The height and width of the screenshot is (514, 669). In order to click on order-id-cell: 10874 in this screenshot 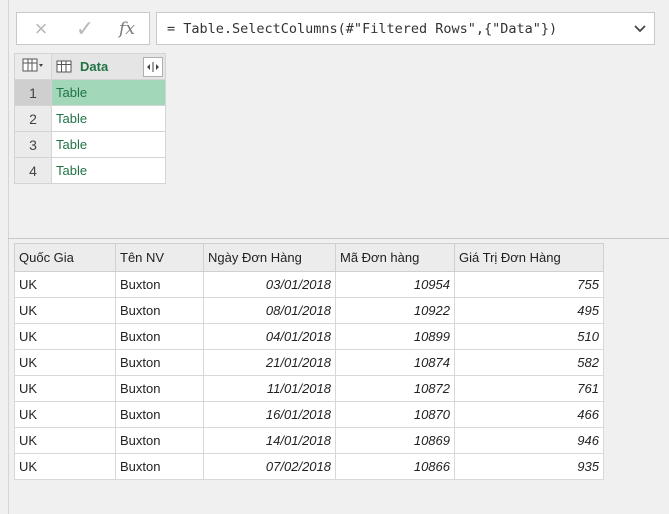, I will do `click(395, 362)`.